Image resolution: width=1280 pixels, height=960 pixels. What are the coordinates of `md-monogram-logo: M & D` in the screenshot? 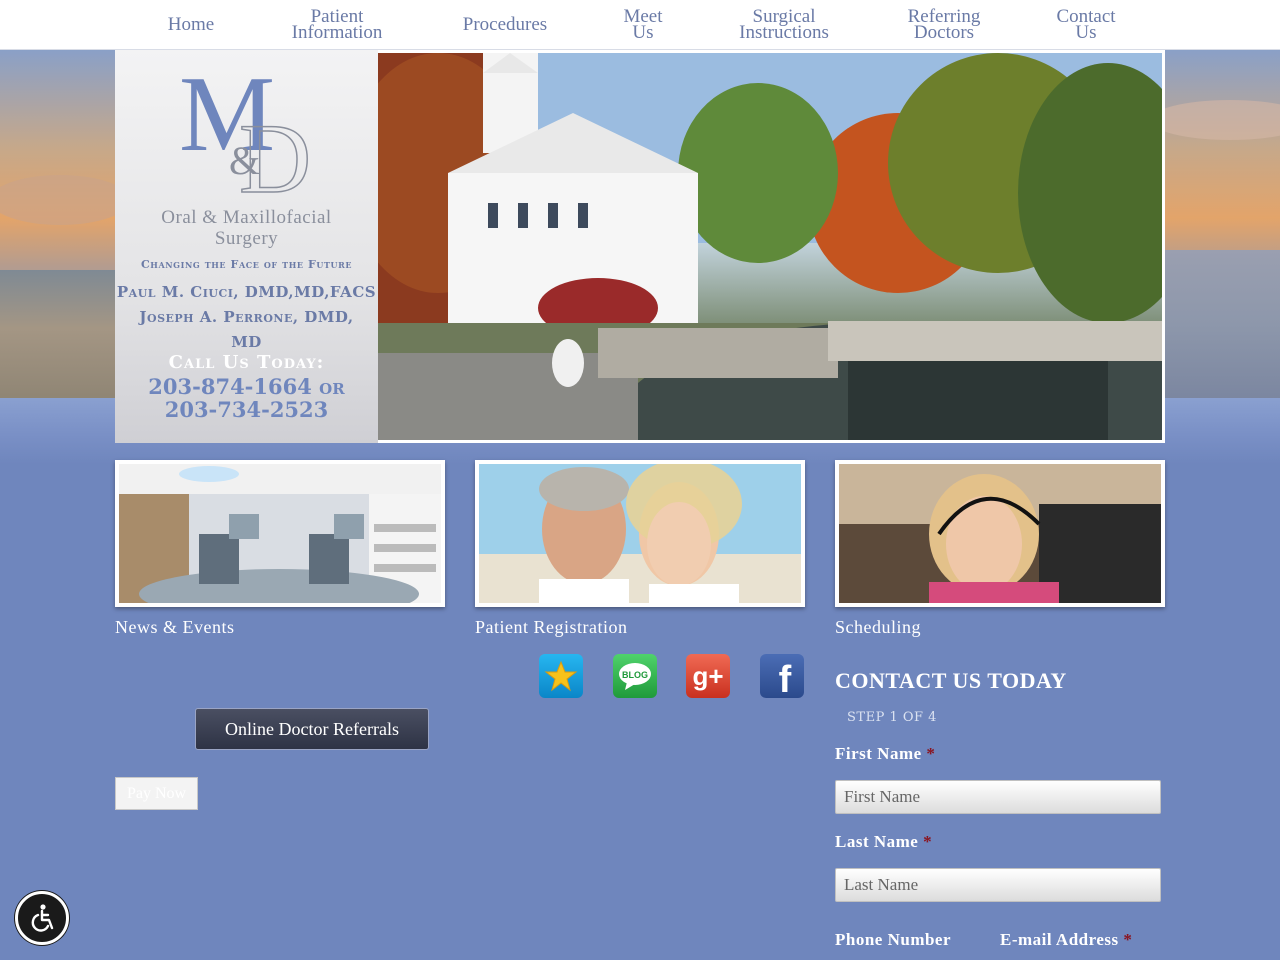 It's located at (245, 132).